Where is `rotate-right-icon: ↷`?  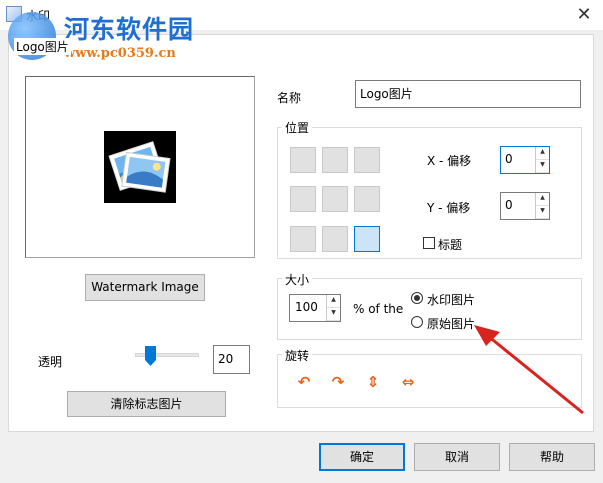 rotate-right-icon: ↷ is located at coordinates (338, 382).